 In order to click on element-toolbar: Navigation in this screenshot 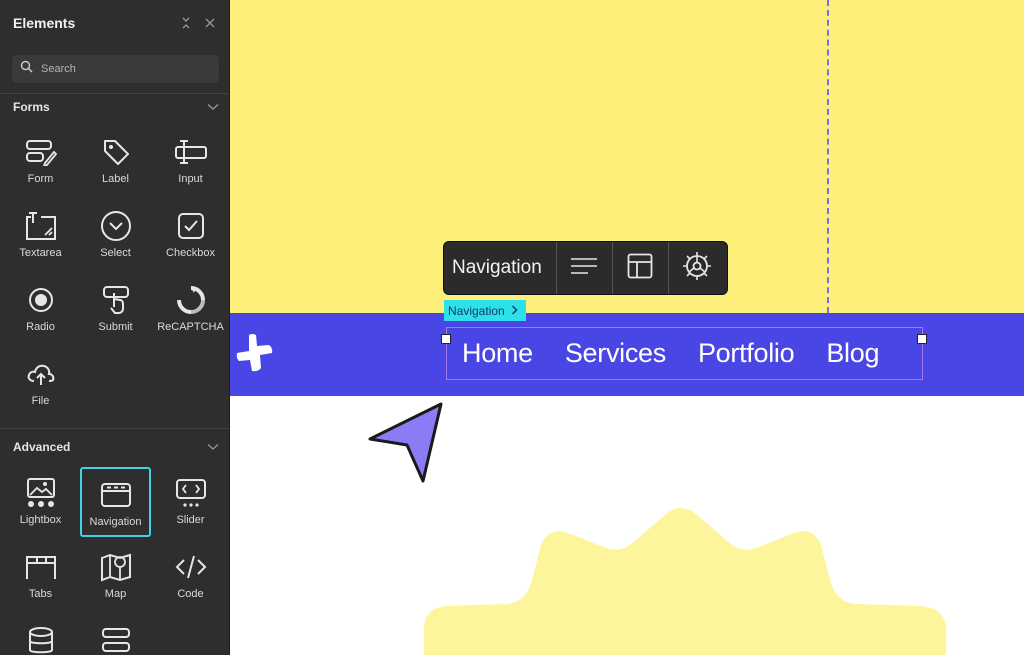, I will do `click(585, 268)`.